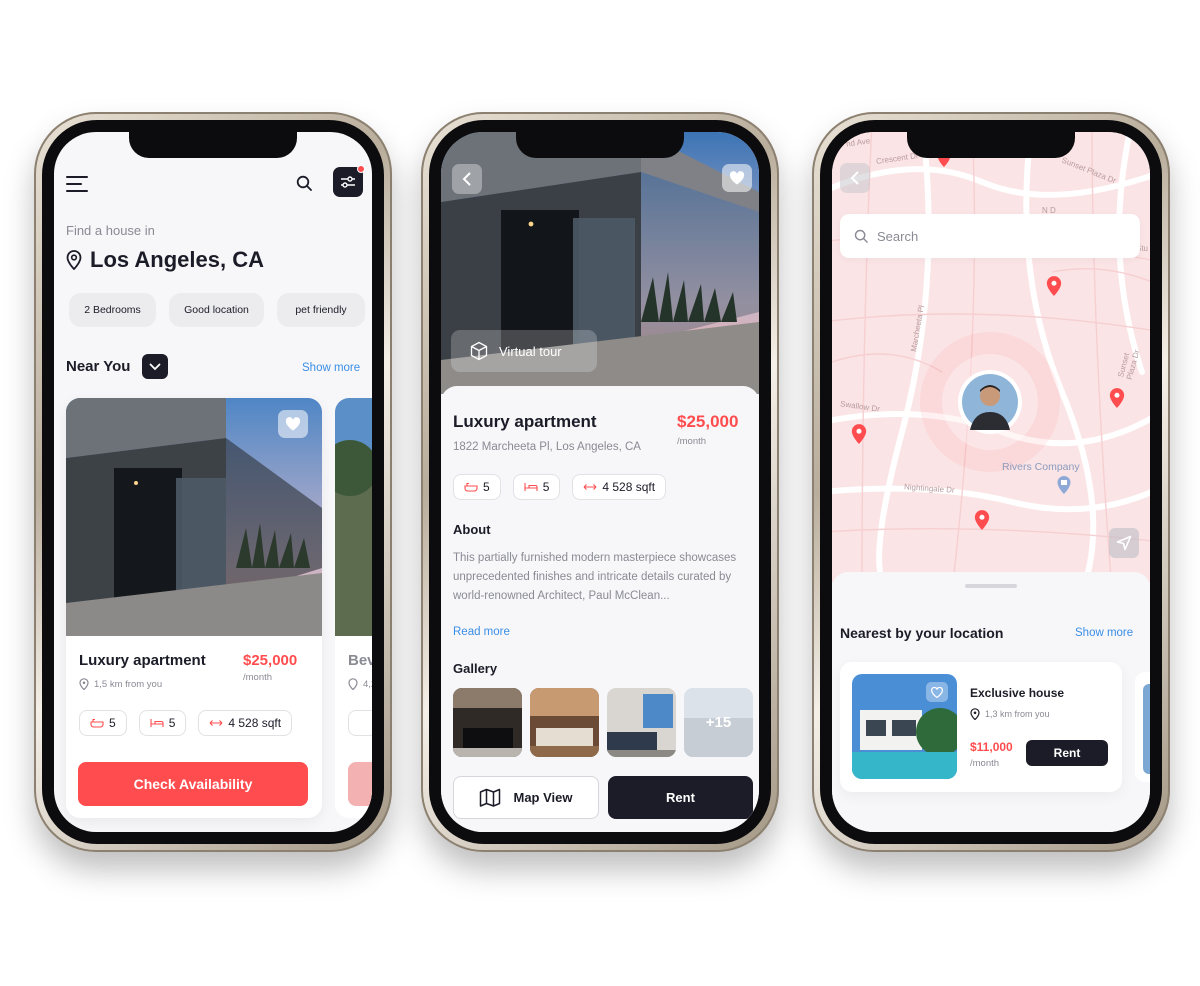  Describe the element at coordinates (629, 487) in the screenshot. I see `area-value: 4 528 sqft` at that location.